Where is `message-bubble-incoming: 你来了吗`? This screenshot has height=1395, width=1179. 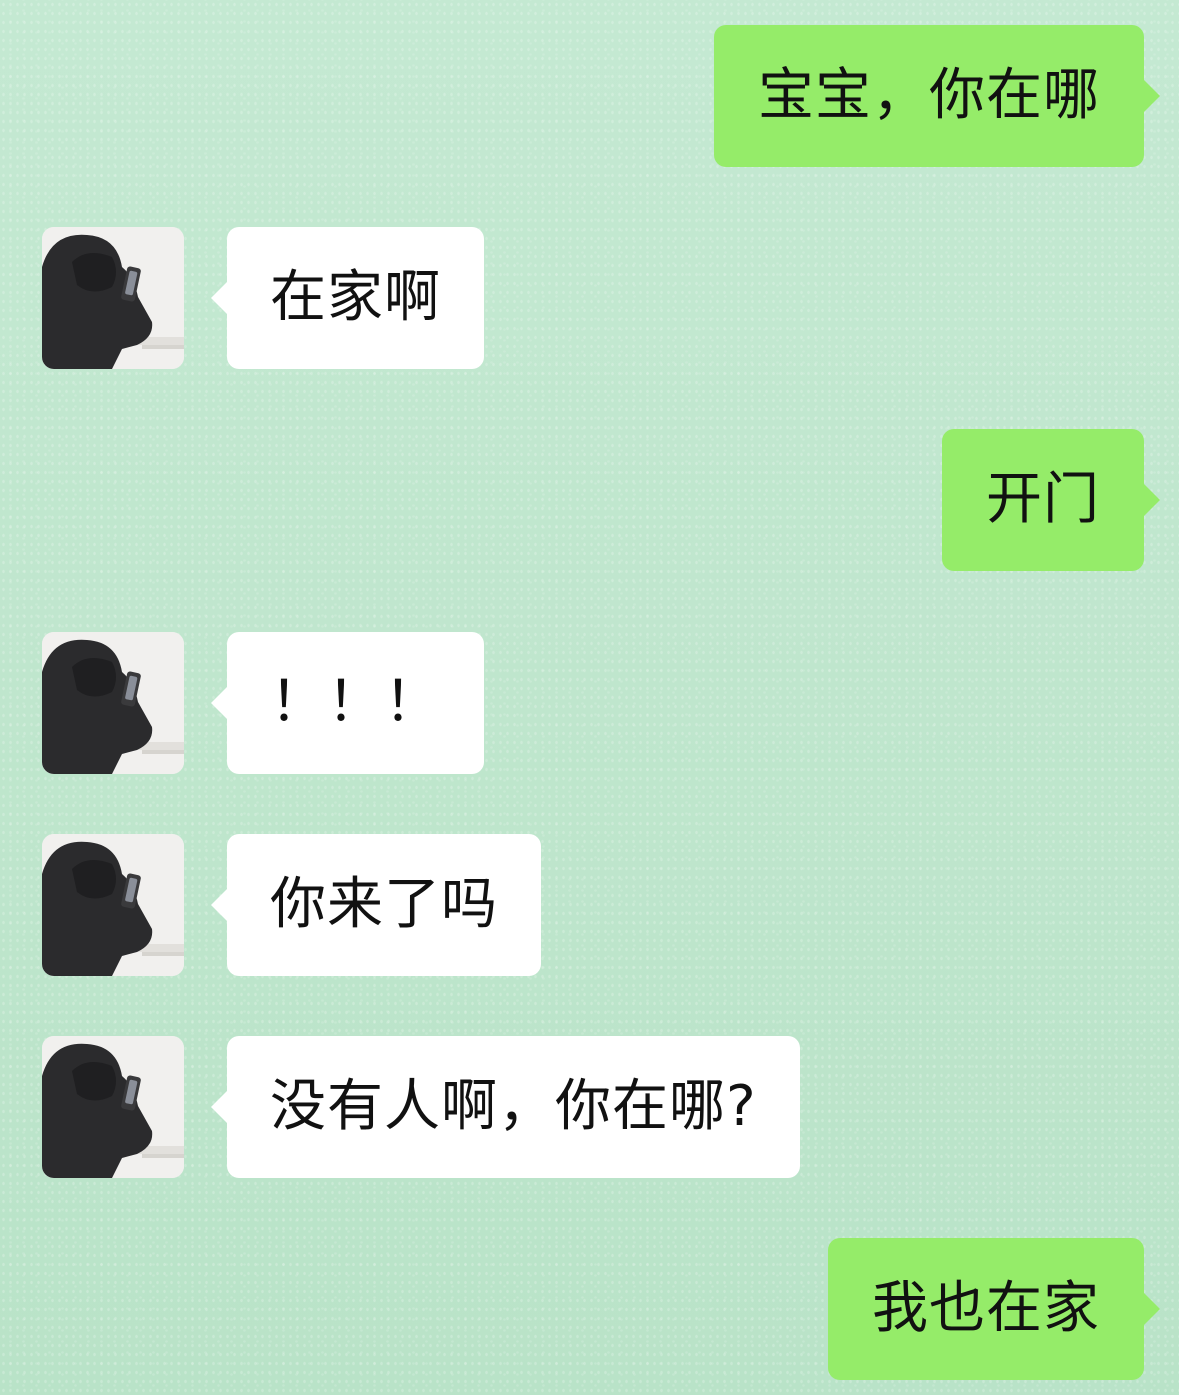 message-bubble-incoming: 你来了吗 is located at coordinates (376, 905).